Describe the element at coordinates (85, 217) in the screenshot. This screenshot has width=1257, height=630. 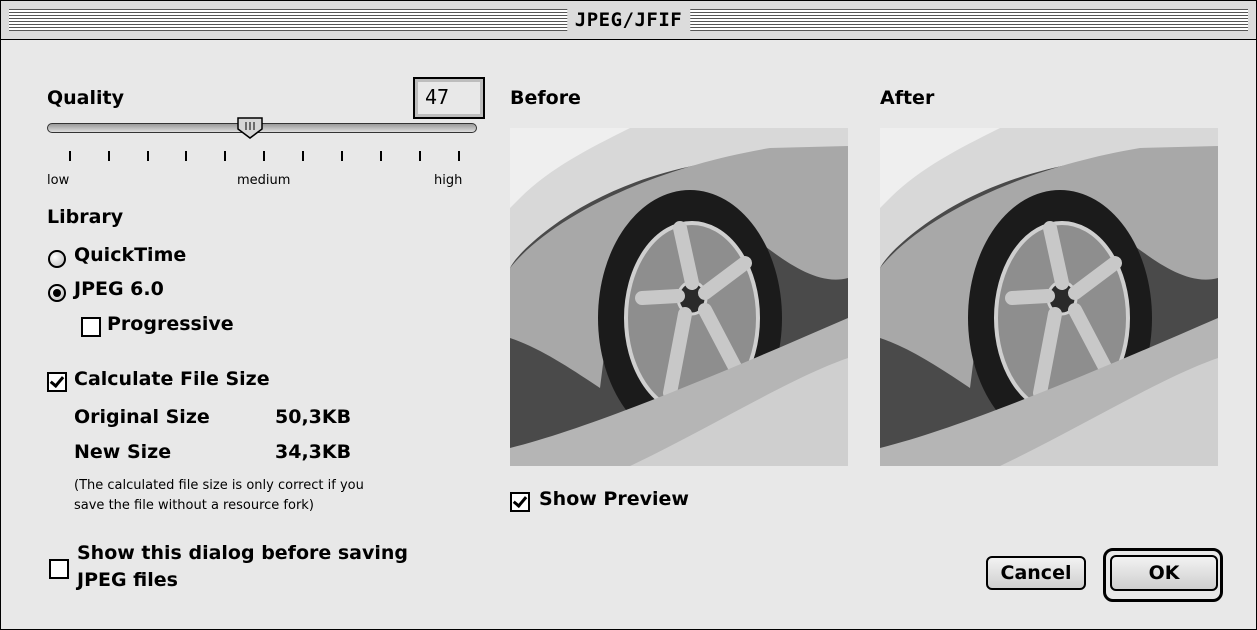
I see `library-label: Library` at that location.